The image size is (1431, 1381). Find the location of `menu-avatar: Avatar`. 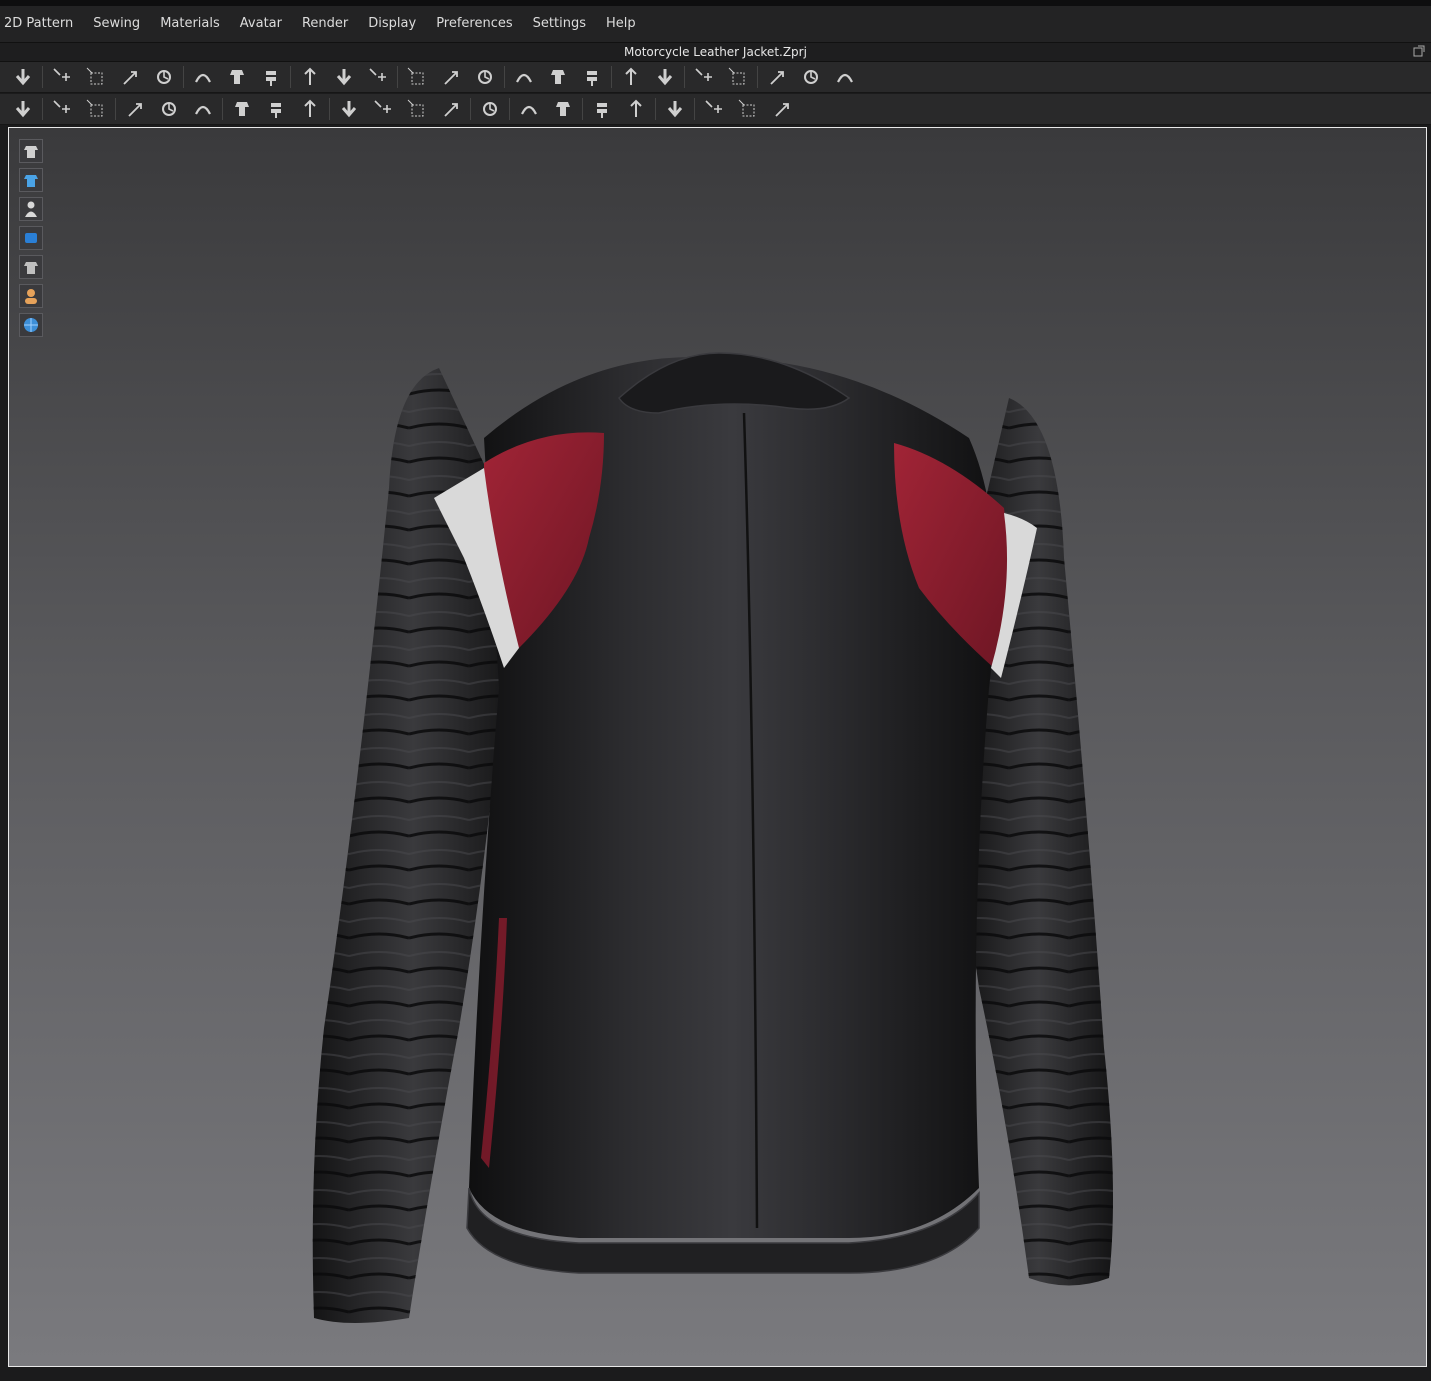

menu-avatar: Avatar is located at coordinates (261, 24).